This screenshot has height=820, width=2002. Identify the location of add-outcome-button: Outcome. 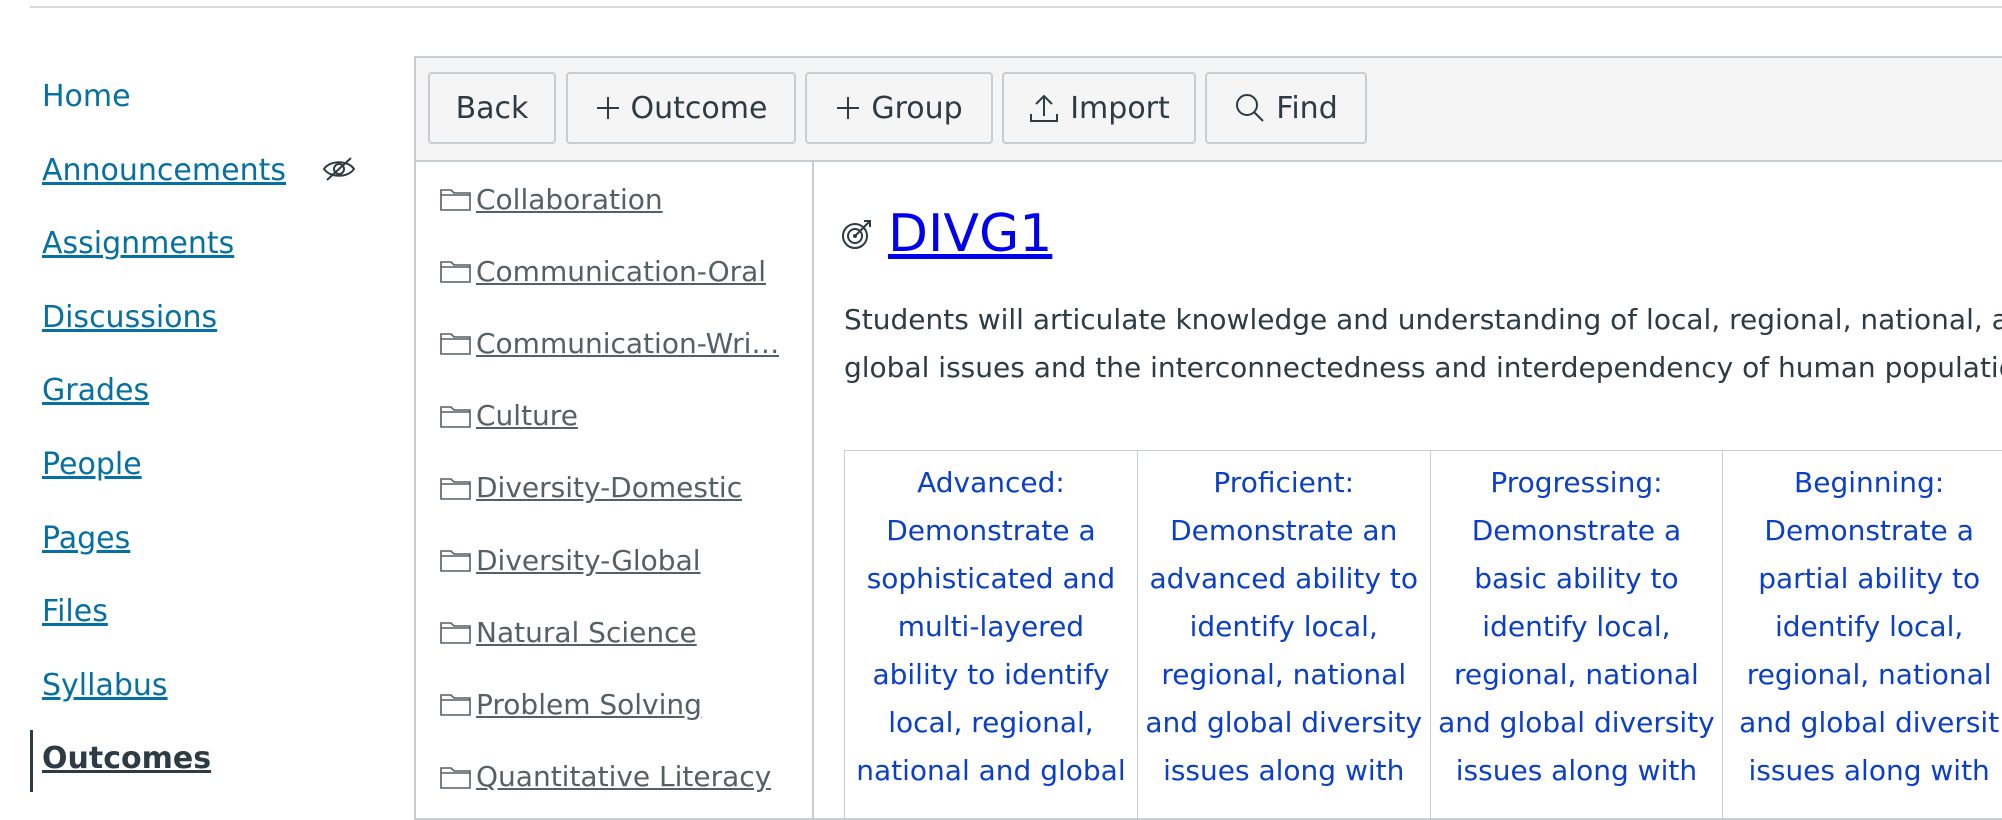
(681, 108).